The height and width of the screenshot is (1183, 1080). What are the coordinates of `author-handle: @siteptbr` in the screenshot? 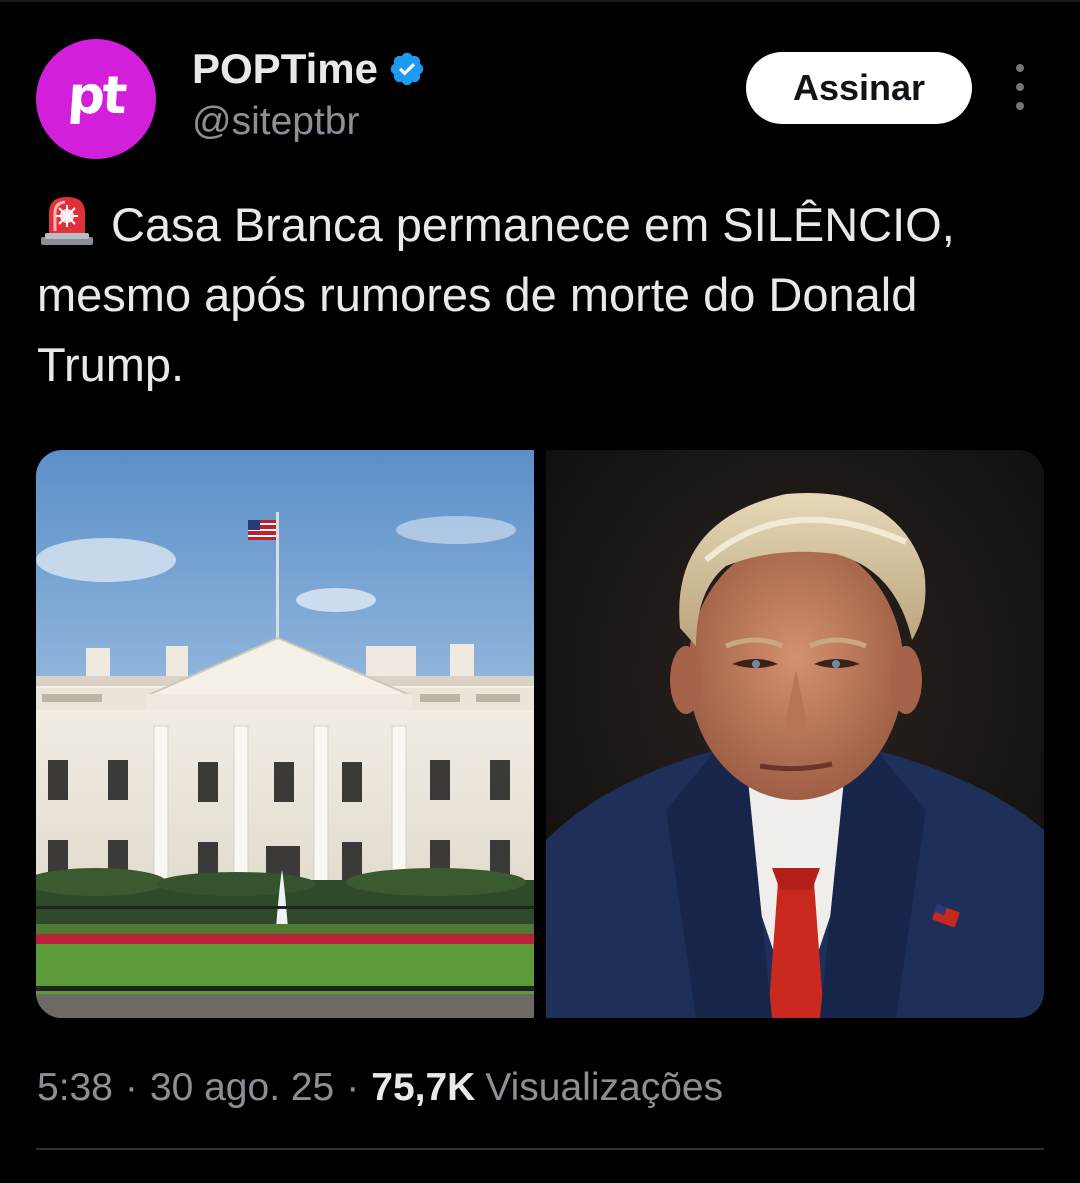 It's located at (275, 122).